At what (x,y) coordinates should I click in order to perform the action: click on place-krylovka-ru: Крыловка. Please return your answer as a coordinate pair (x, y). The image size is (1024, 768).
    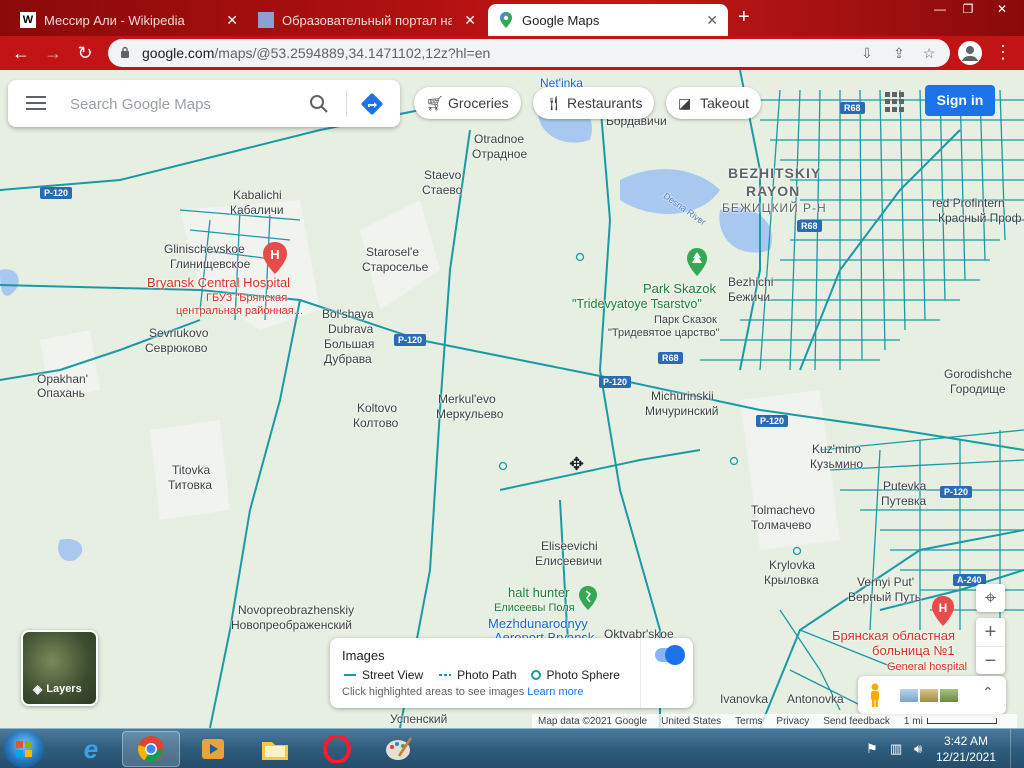
    Looking at the image, I should click on (791, 580).